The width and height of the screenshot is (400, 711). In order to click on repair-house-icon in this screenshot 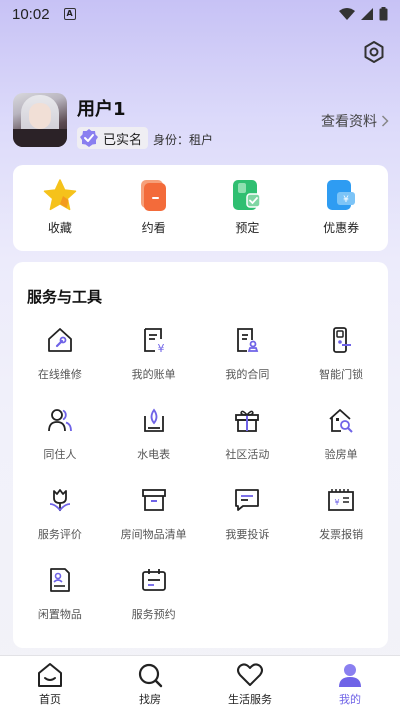, I will do `click(59, 340)`.